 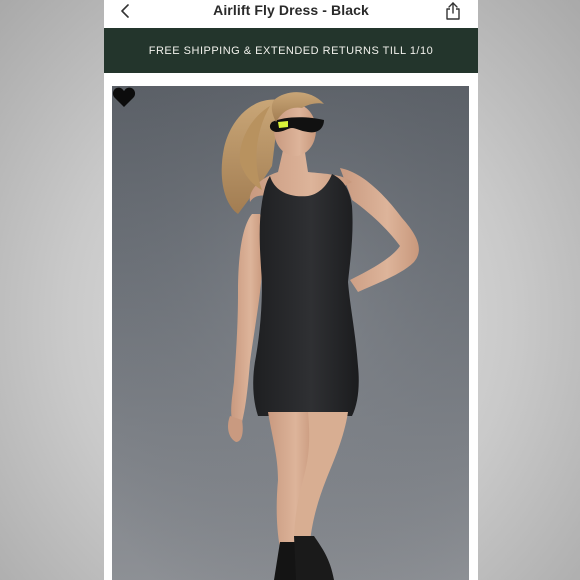 I want to click on back-button, so click(x=125, y=11).